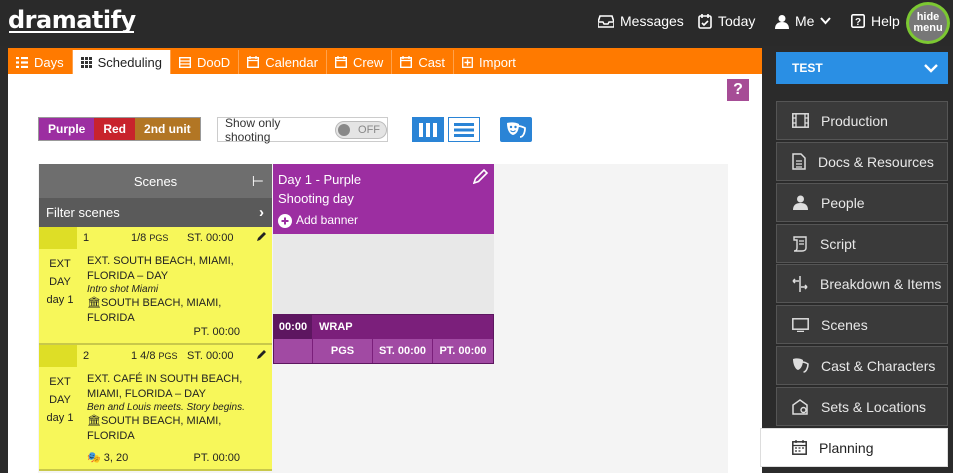 This screenshot has width=953, height=473. I want to click on sidebar-item-label: Scenes, so click(844, 324).